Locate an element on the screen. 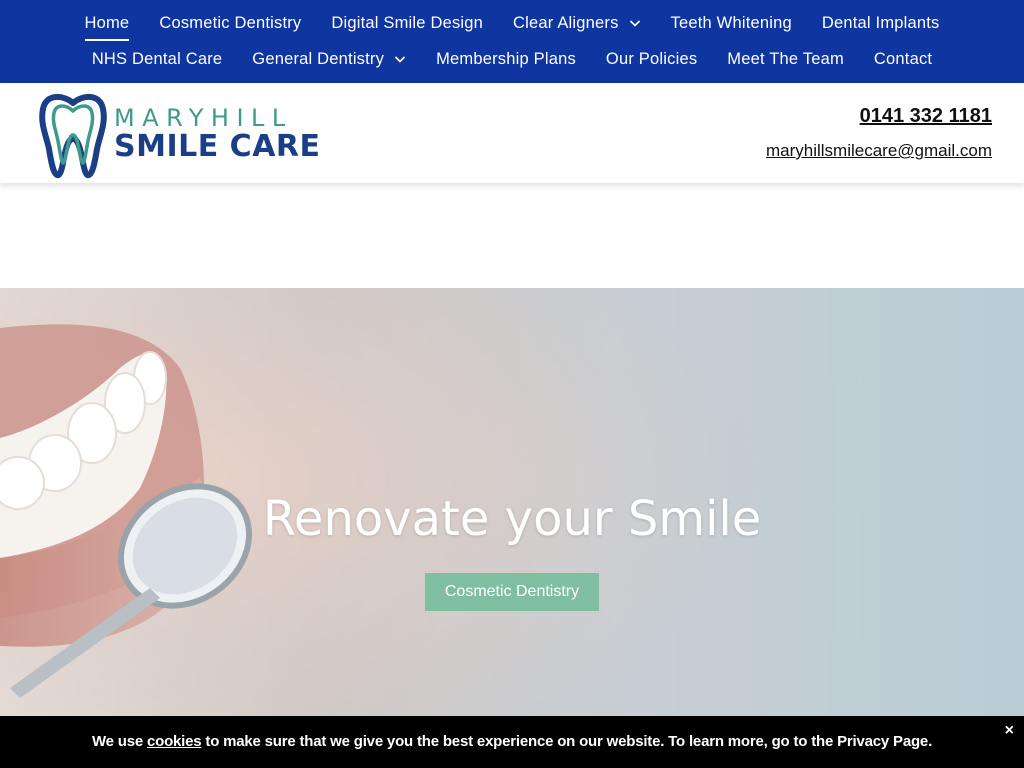 The image size is (1024, 768). nav-item-label: Home is located at coordinates (107, 23).